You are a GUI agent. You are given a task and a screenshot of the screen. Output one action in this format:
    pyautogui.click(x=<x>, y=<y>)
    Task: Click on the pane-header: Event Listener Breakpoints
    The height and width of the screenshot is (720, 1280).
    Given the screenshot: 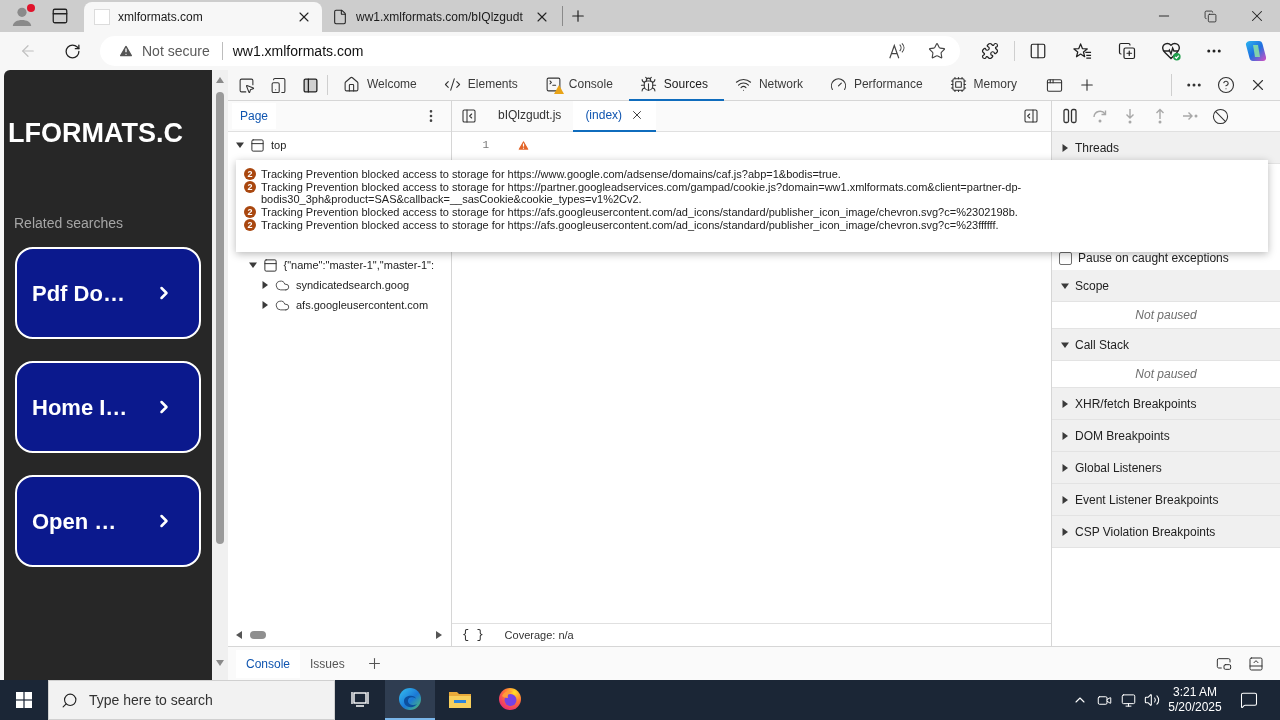 What is the action you would take?
    pyautogui.click(x=1166, y=500)
    